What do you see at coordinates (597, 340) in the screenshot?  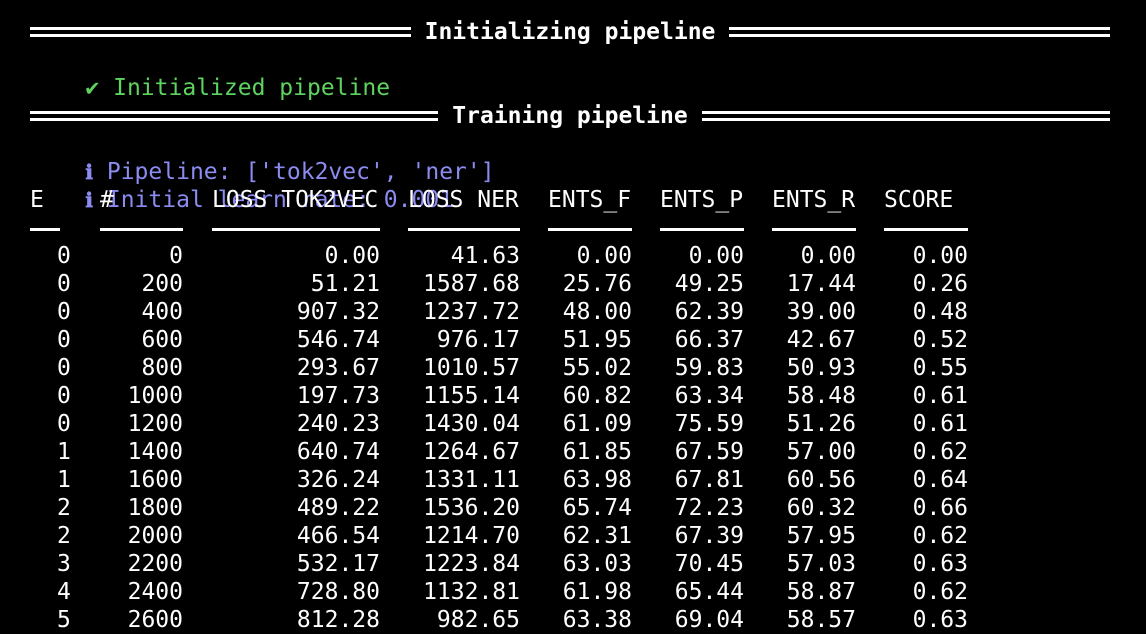 I see `table-cell-ents-f: 51.95` at bounding box center [597, 340].